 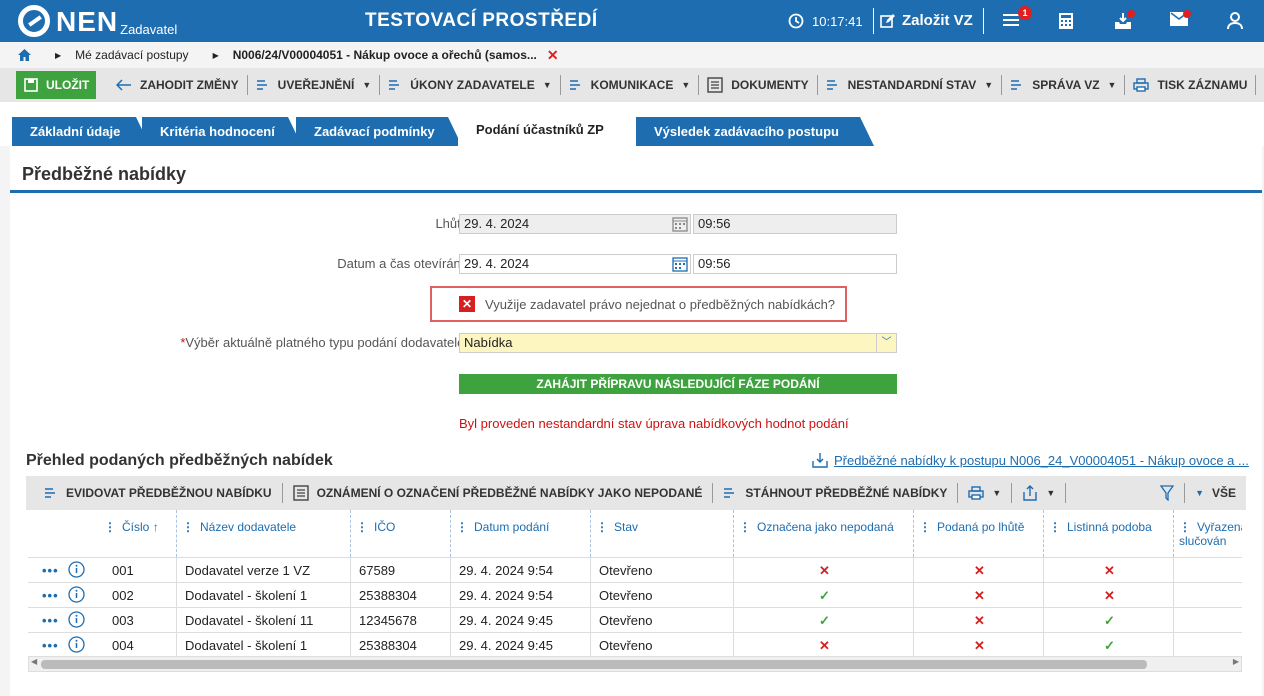 I want to click on tab-zadavaci-podminky: Zadávací podmínky, so click(x=379, y=131).